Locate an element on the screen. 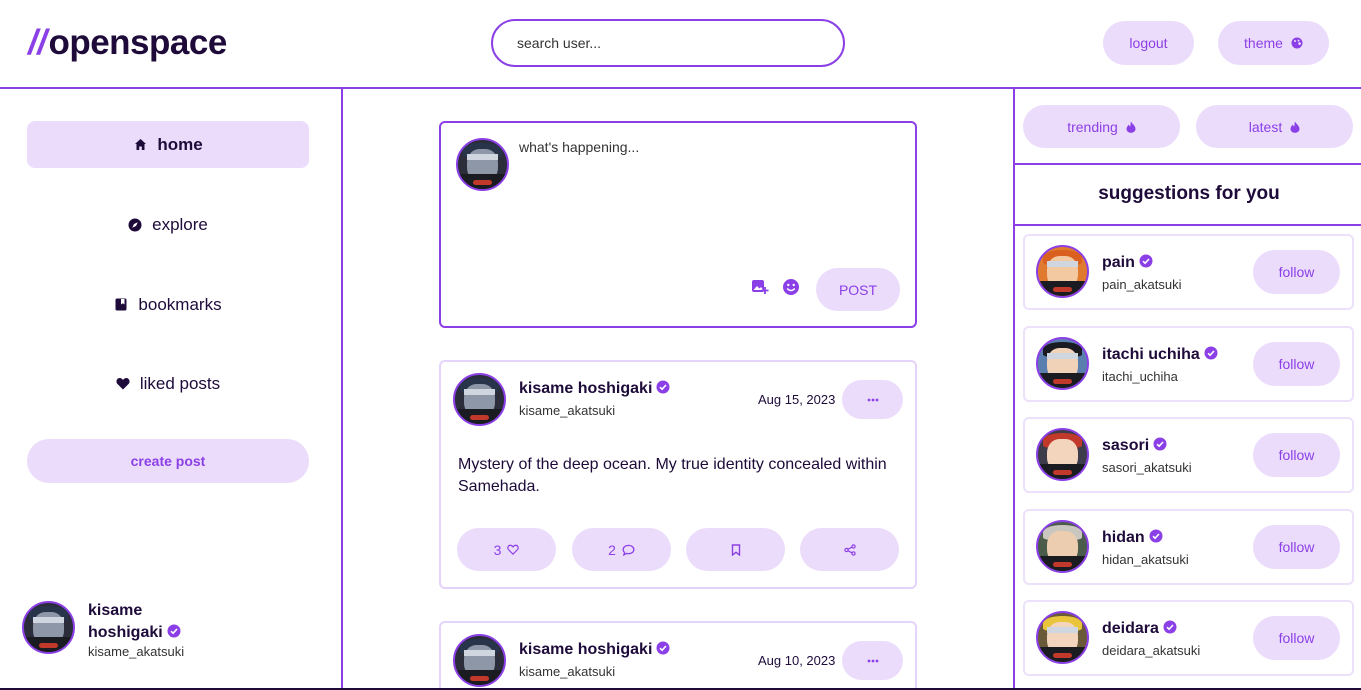  suggestions-title: suggestions for you is located at coordinates (1189, 193).